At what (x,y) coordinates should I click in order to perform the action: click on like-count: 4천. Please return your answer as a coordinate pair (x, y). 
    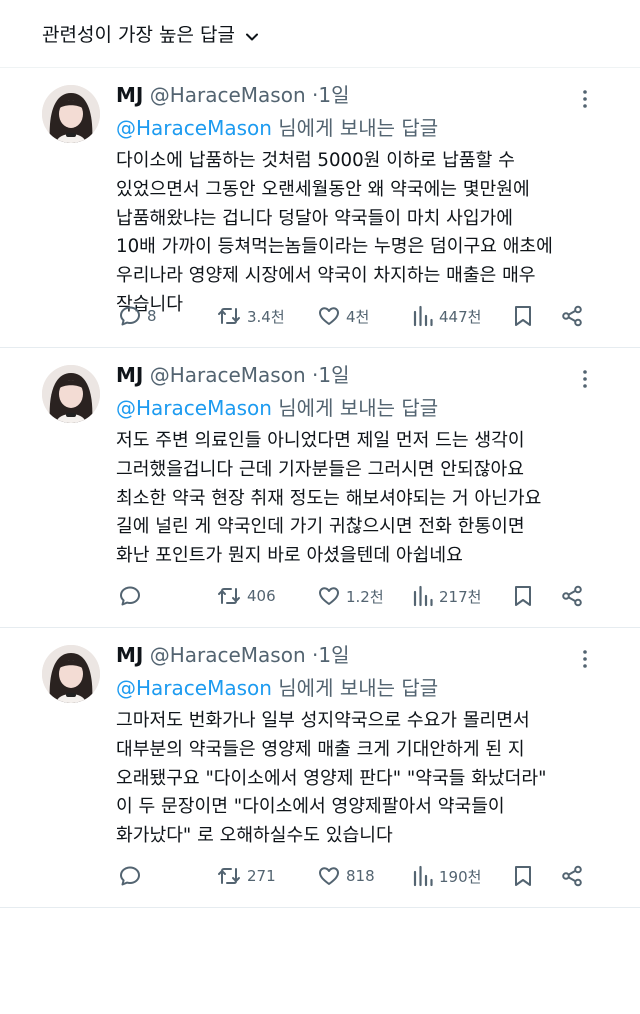
    Looking at the image, I should click on (358, 316).